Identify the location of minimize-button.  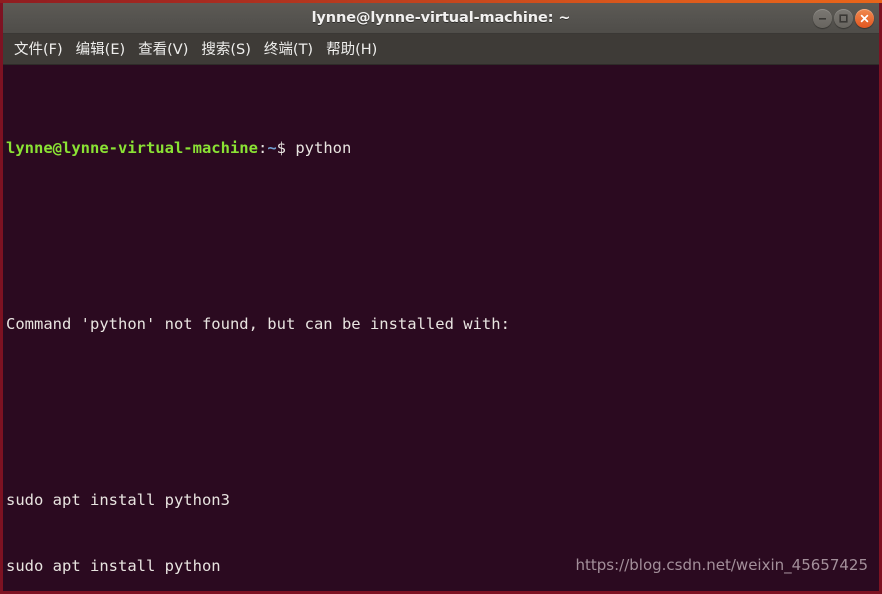
(822, 18).